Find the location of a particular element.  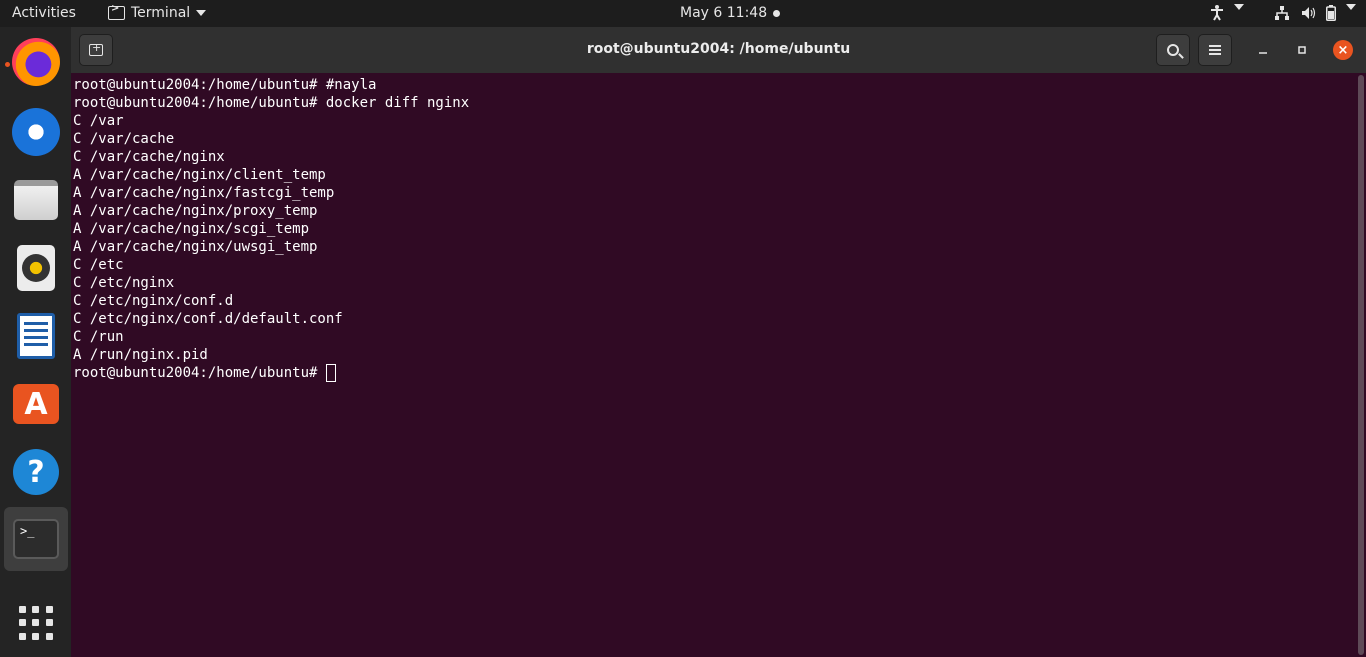

thunderbird-icon is located at coordinates (36, 132).